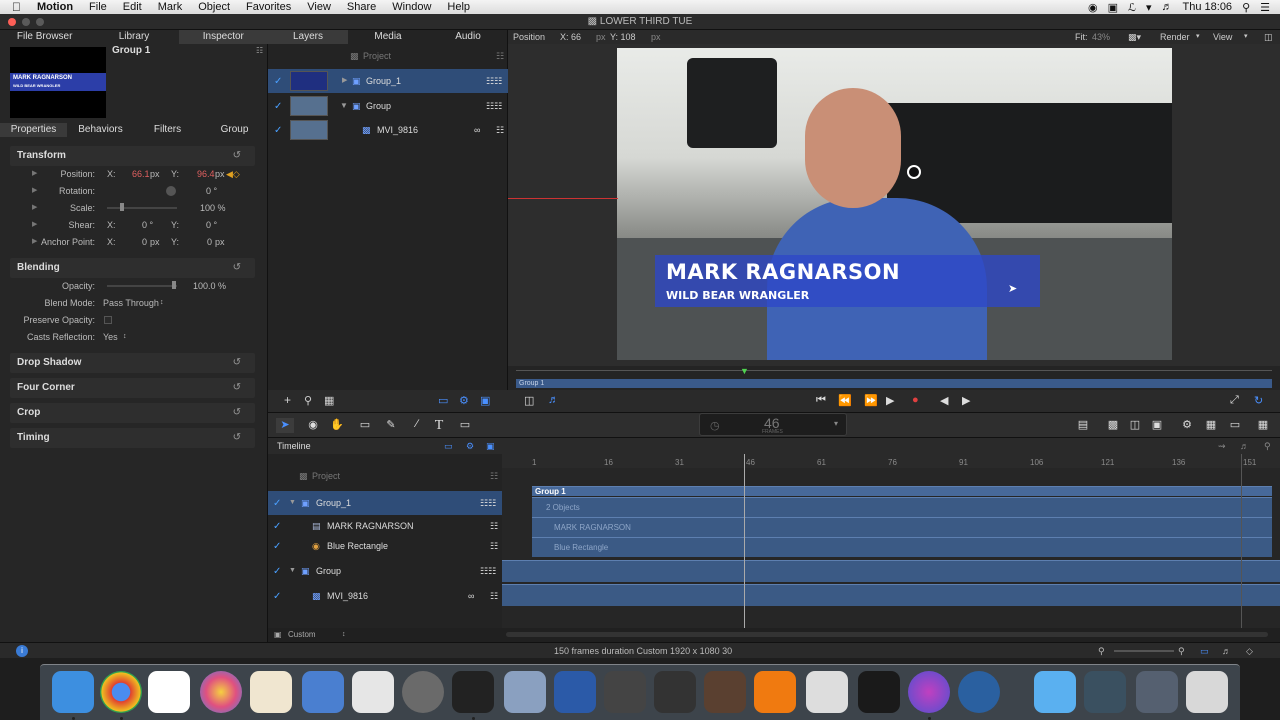  Describe the element at coordinates (477, 130) in the screenshot. I see `link-icon: ∞` at that location.